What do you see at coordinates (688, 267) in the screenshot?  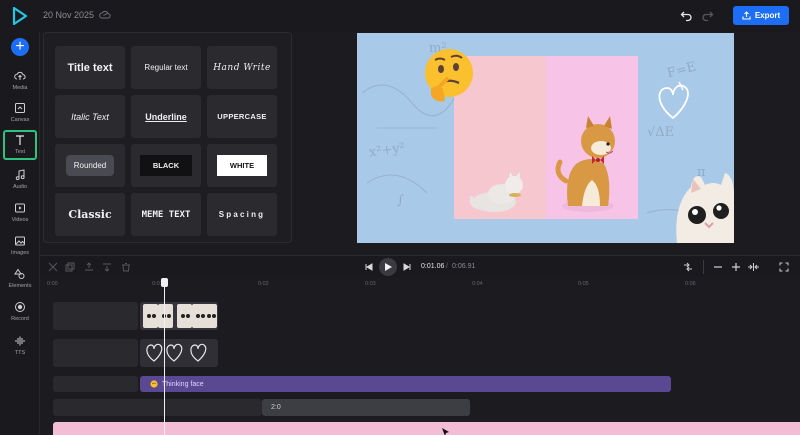 I see `fit-timeline-icon` at bounding box center [688, 267].